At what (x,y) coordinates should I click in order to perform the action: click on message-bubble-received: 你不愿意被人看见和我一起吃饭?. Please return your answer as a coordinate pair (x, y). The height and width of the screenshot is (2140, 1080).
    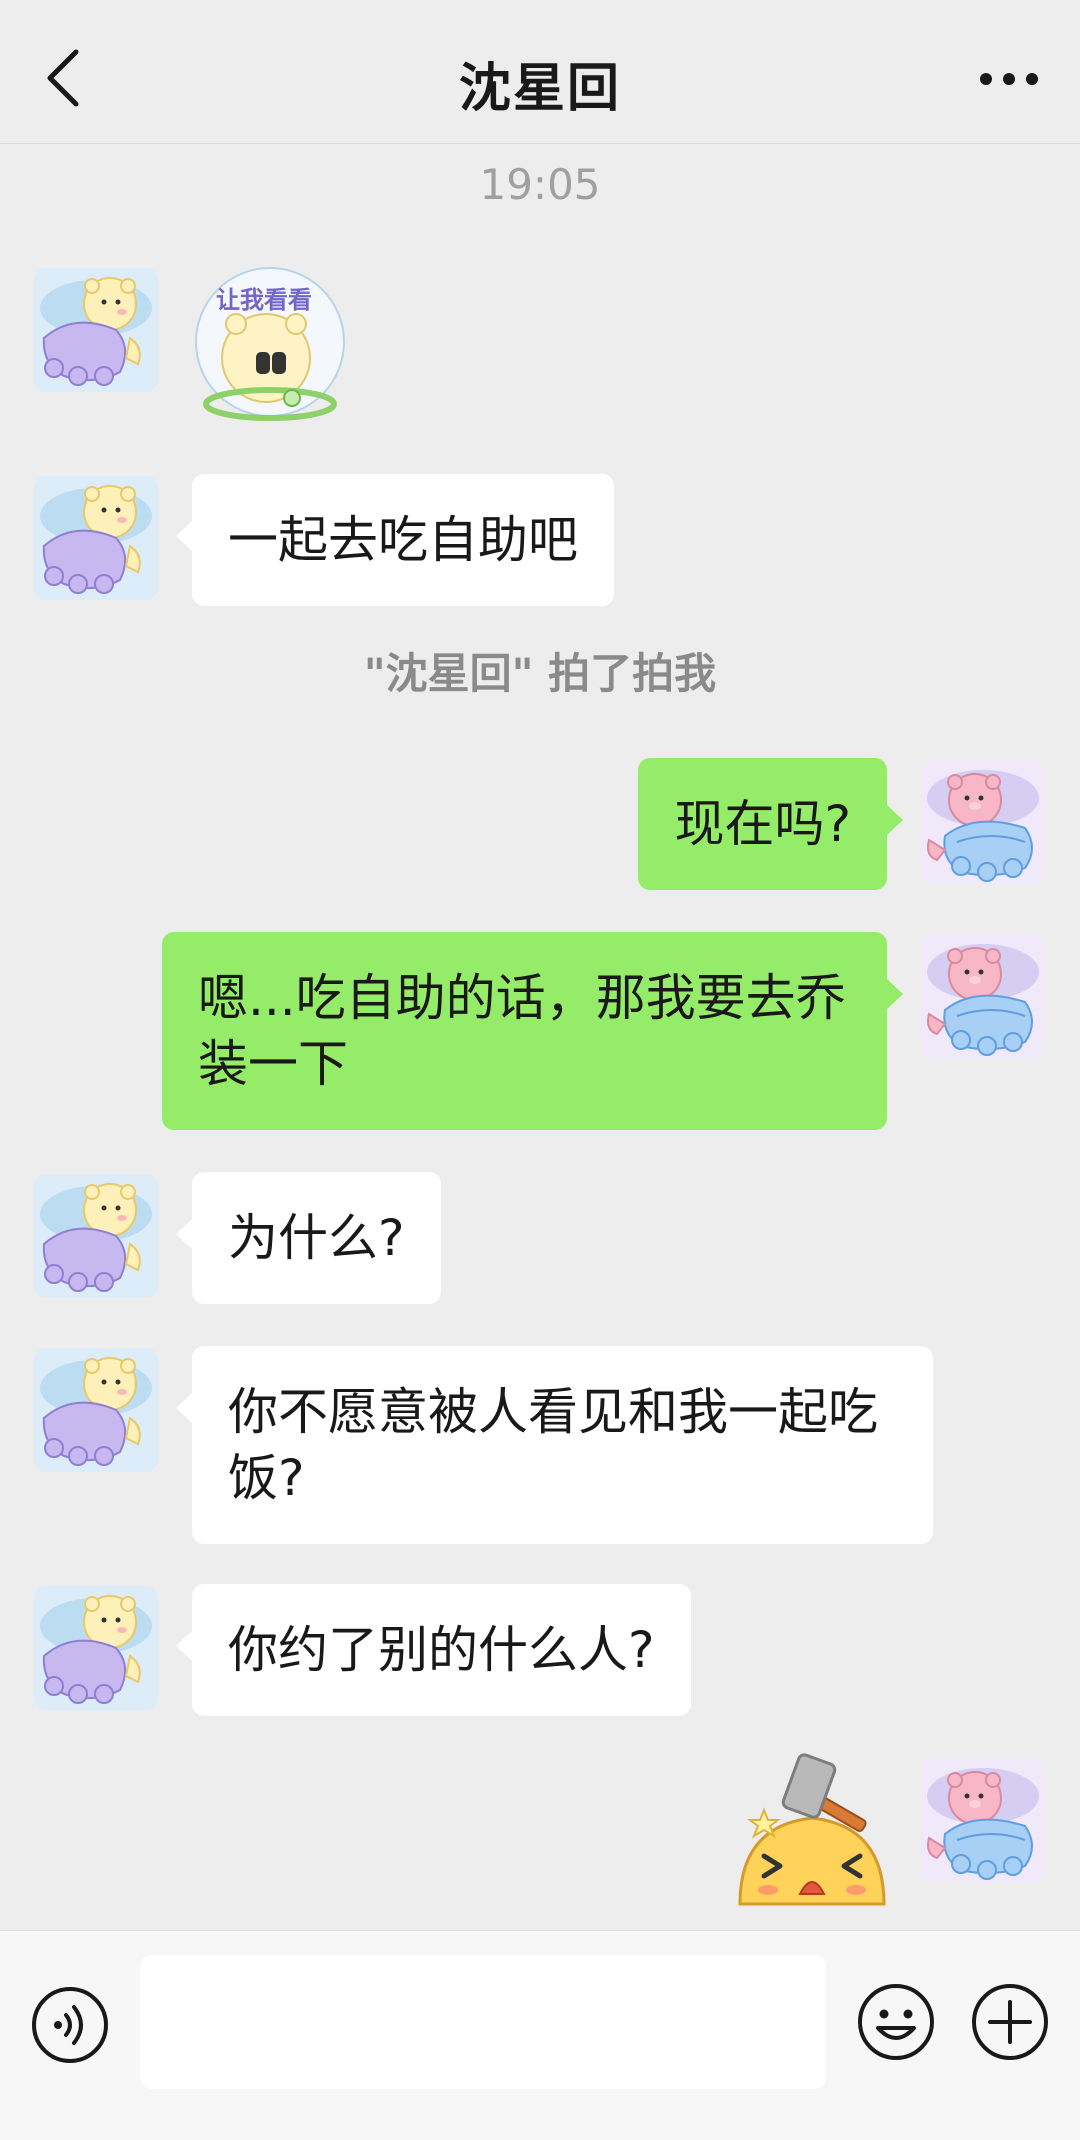
    Looking at the image, I should click on (554, 1445).